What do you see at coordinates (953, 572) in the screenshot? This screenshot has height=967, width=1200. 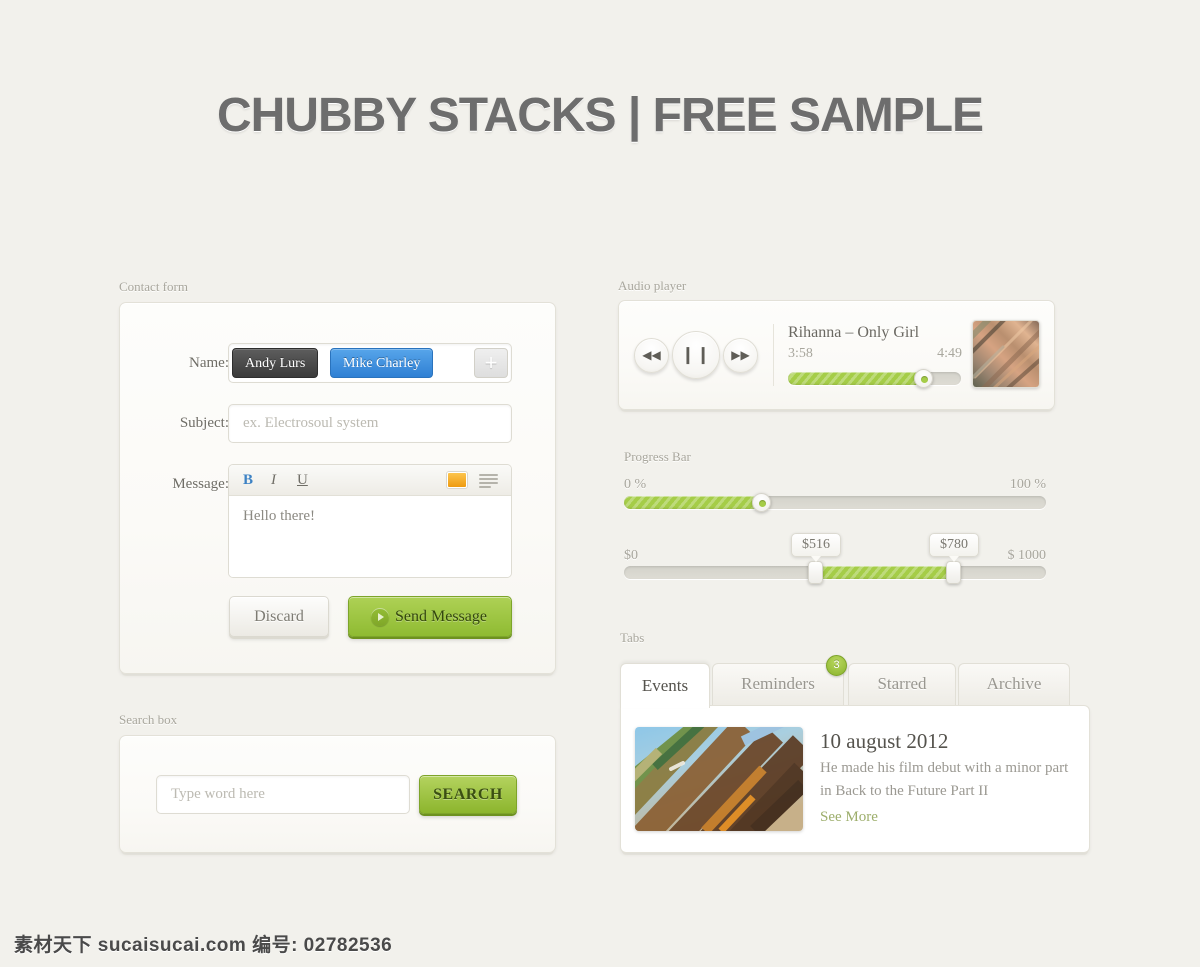 I see `range-handle-high` at bounding box center [953, 572].